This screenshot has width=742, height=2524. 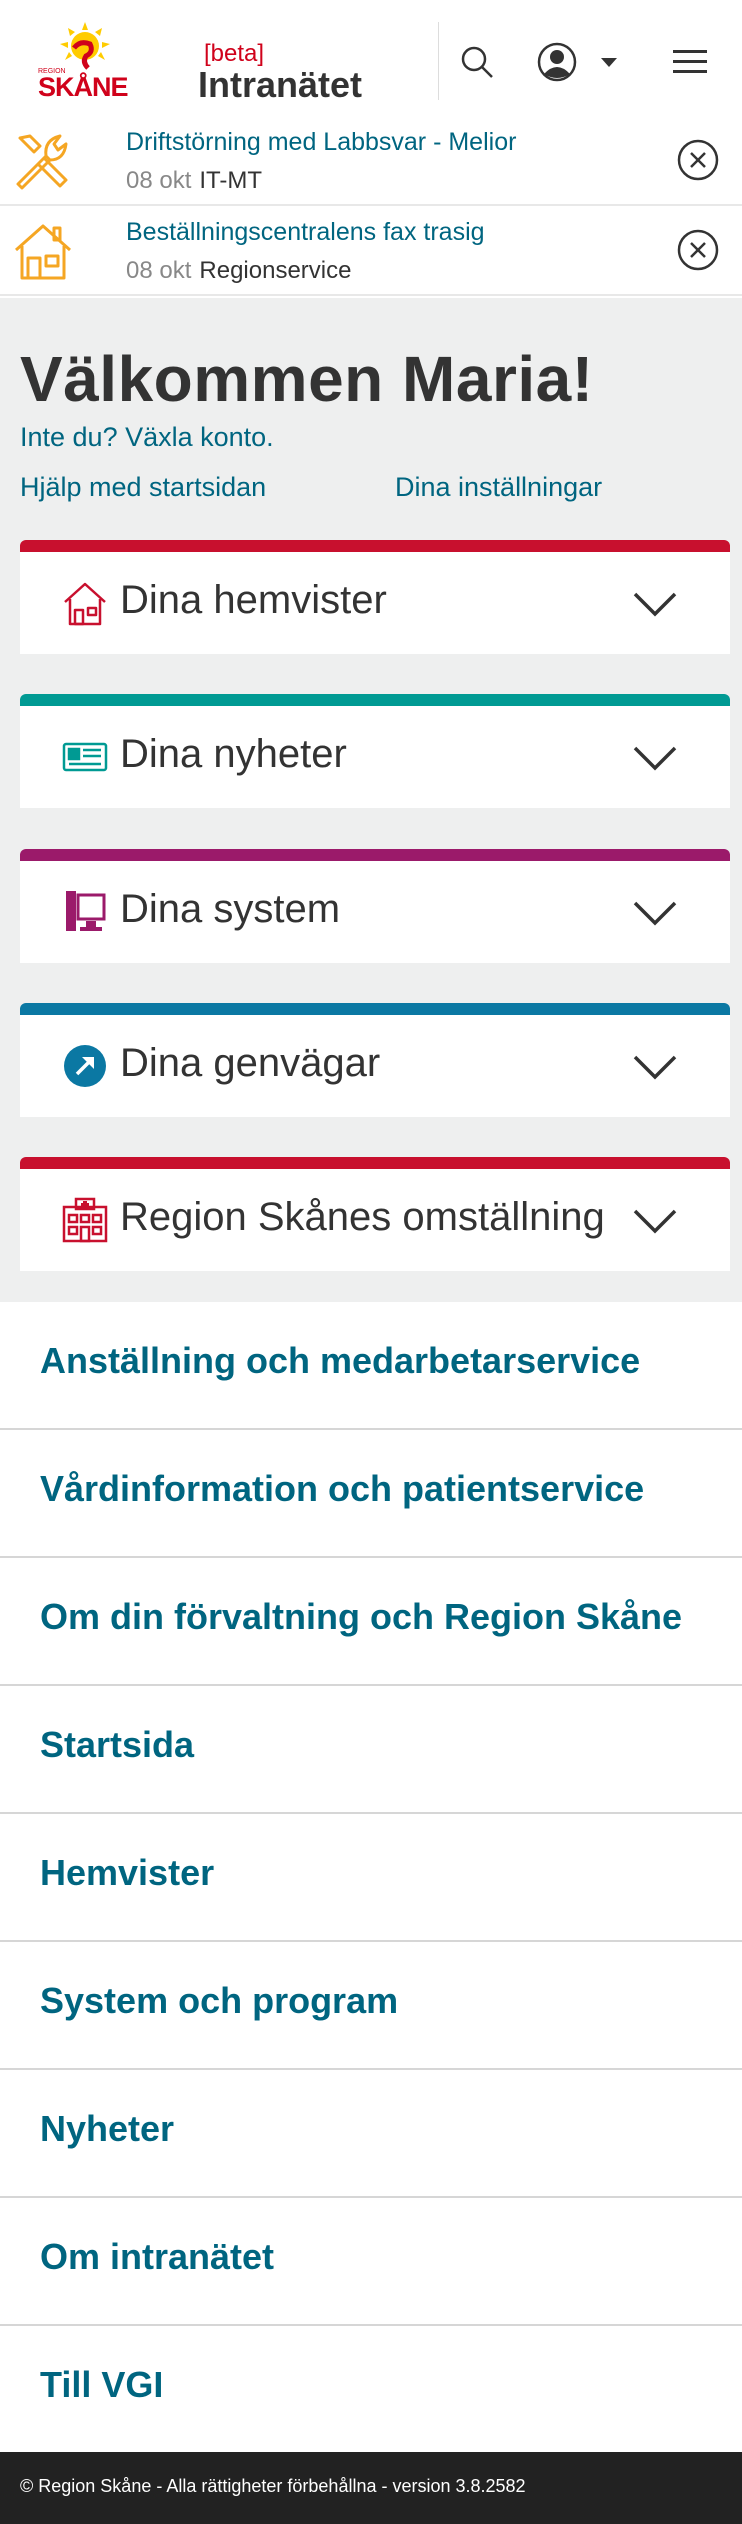 What do you see at coordinates (280, 85) in the screenshot?
I see `app-title: Intranätet` at bounding box center [280, 85].